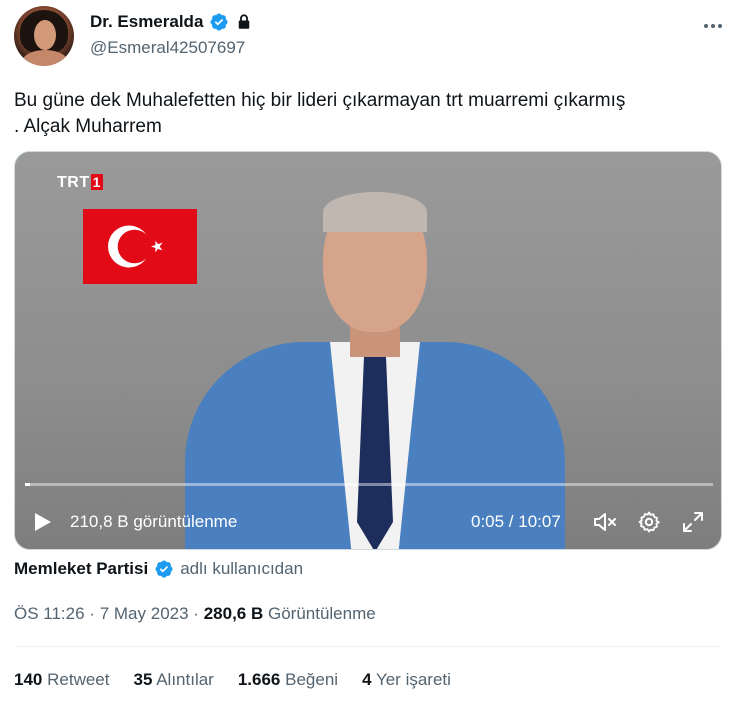 The height and width of the screenshot is (707, 753). Describe the element at coordinates (375, 212) in the screenshot. I see `hair` at that location.